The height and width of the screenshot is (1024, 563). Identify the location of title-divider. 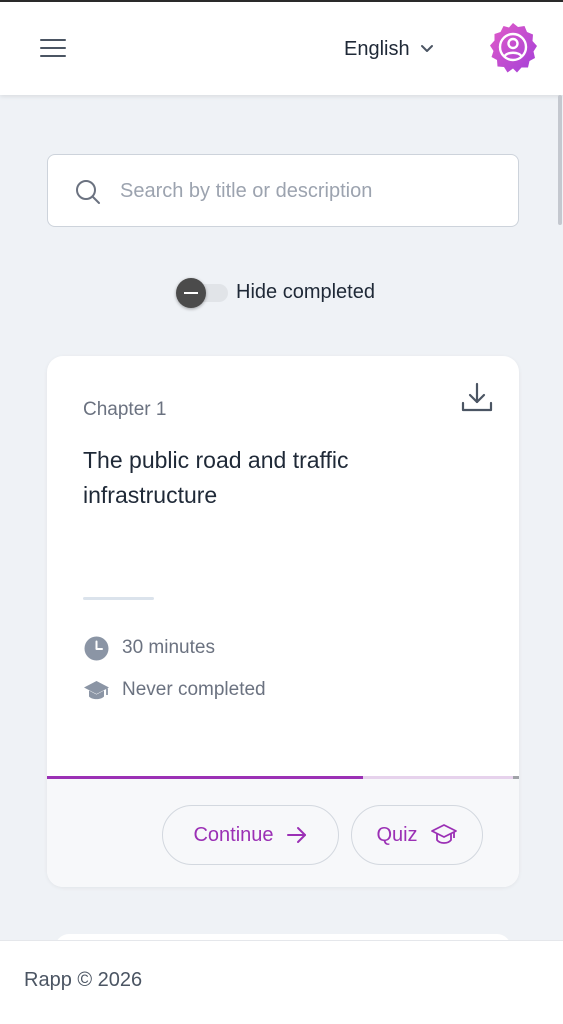
(118, 598).